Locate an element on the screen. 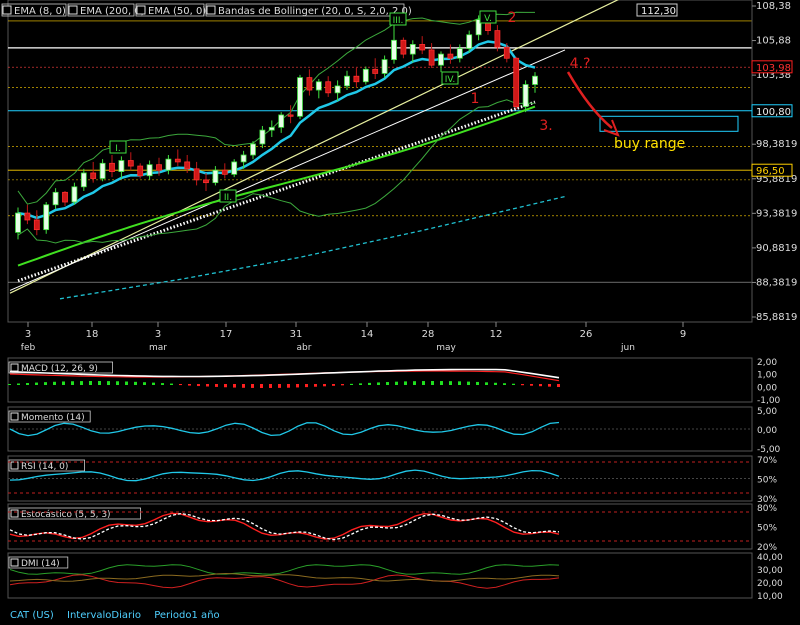  price-tick-label: 93,3819 is located at coordinates (776, 213).